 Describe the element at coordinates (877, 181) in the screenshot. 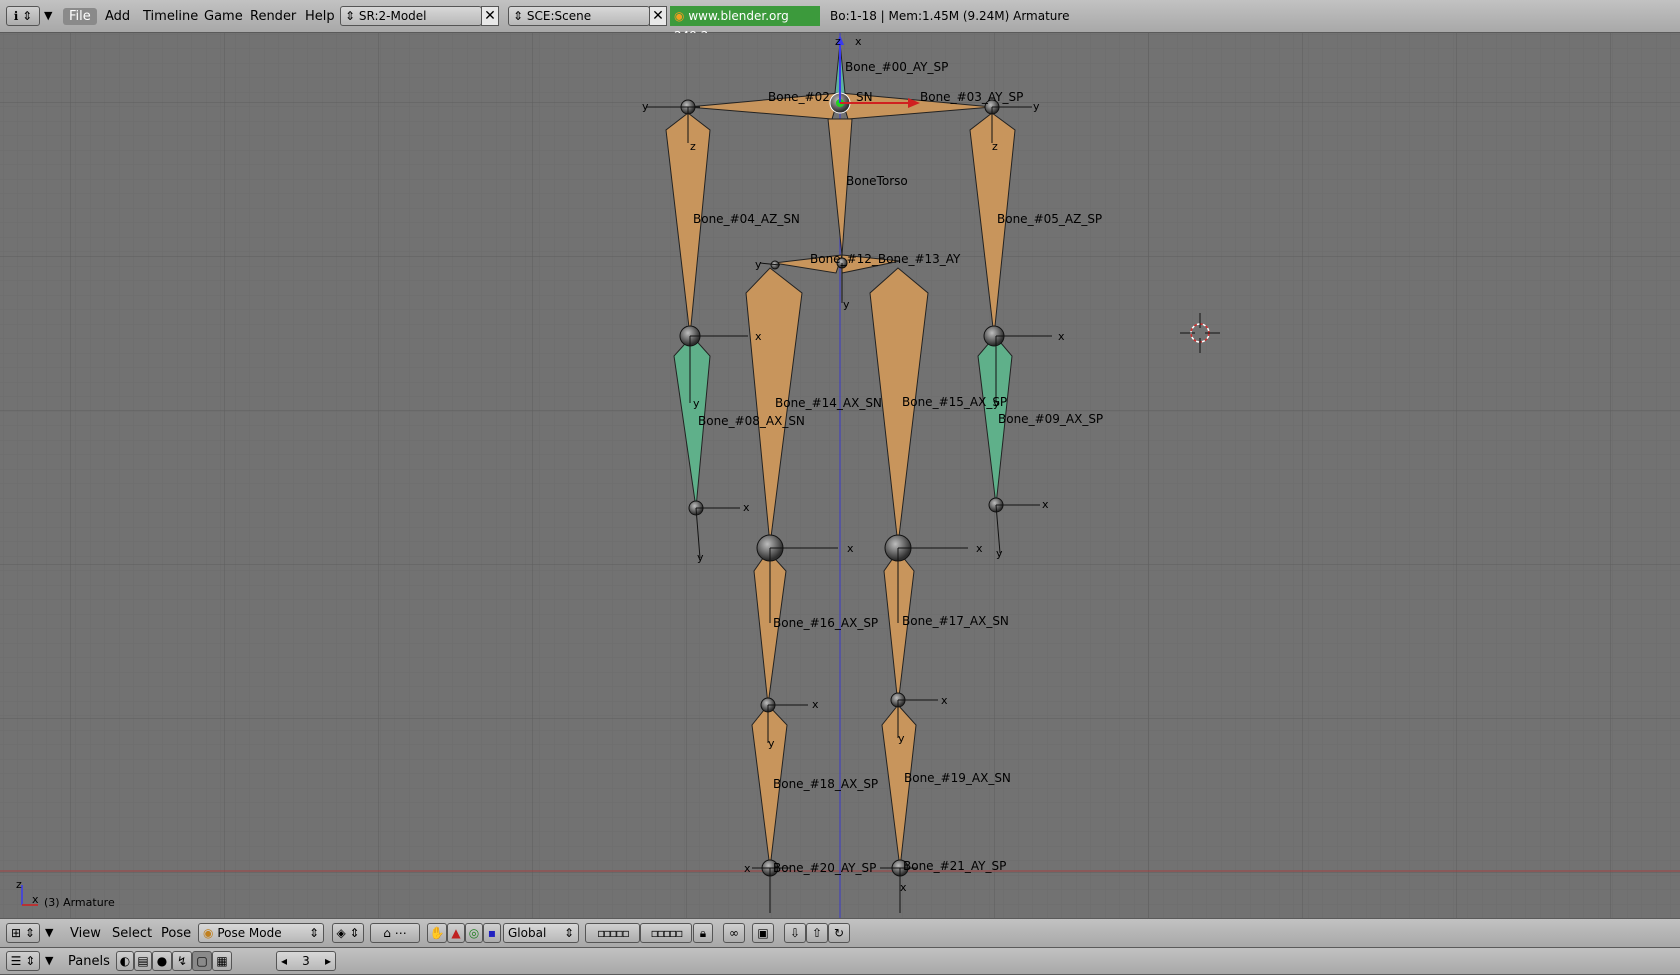

I see `bone-label: BoneTorso` at that location.